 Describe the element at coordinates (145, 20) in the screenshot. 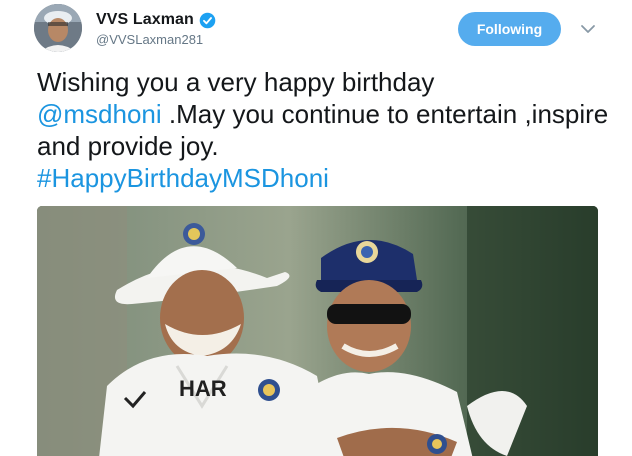

I see `display-name: VVS Laxman` at that location.